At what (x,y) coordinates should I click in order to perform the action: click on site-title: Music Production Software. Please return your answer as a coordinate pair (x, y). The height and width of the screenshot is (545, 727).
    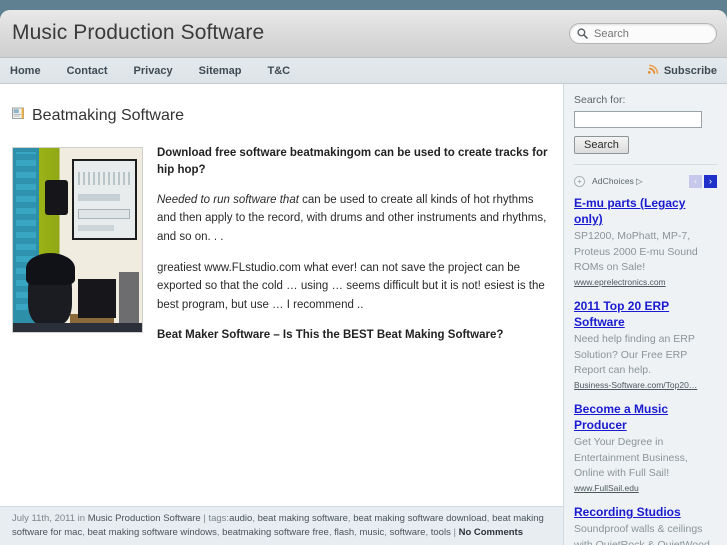
    Looking at the image, I should click on (138, 32).